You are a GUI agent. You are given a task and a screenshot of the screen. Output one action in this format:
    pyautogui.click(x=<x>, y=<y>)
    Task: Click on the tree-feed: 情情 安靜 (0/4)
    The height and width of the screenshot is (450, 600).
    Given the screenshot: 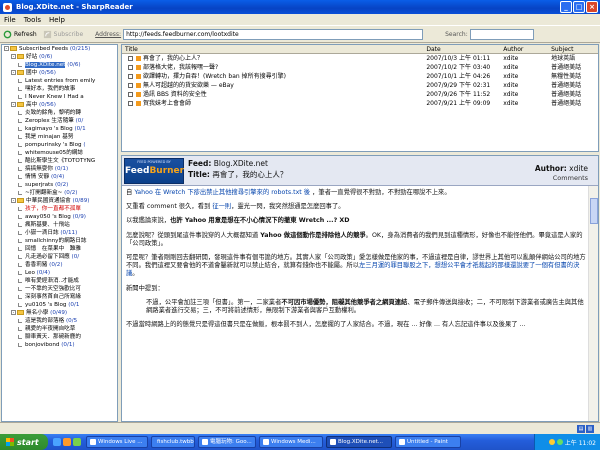 What is the action you would take?
    pyautogui.click(x=59, y=177)
    